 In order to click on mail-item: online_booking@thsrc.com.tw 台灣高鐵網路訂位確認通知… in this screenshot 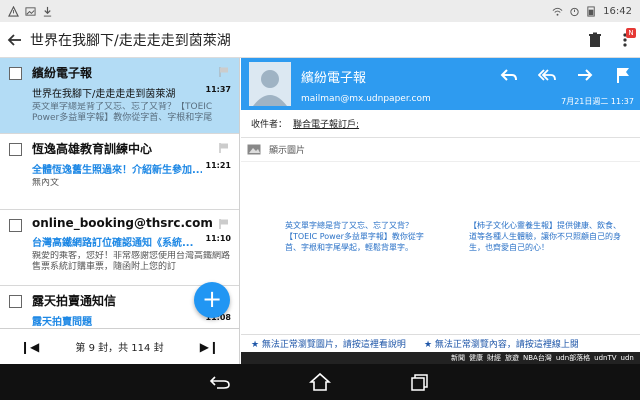, I will do `click(119, 248)`.